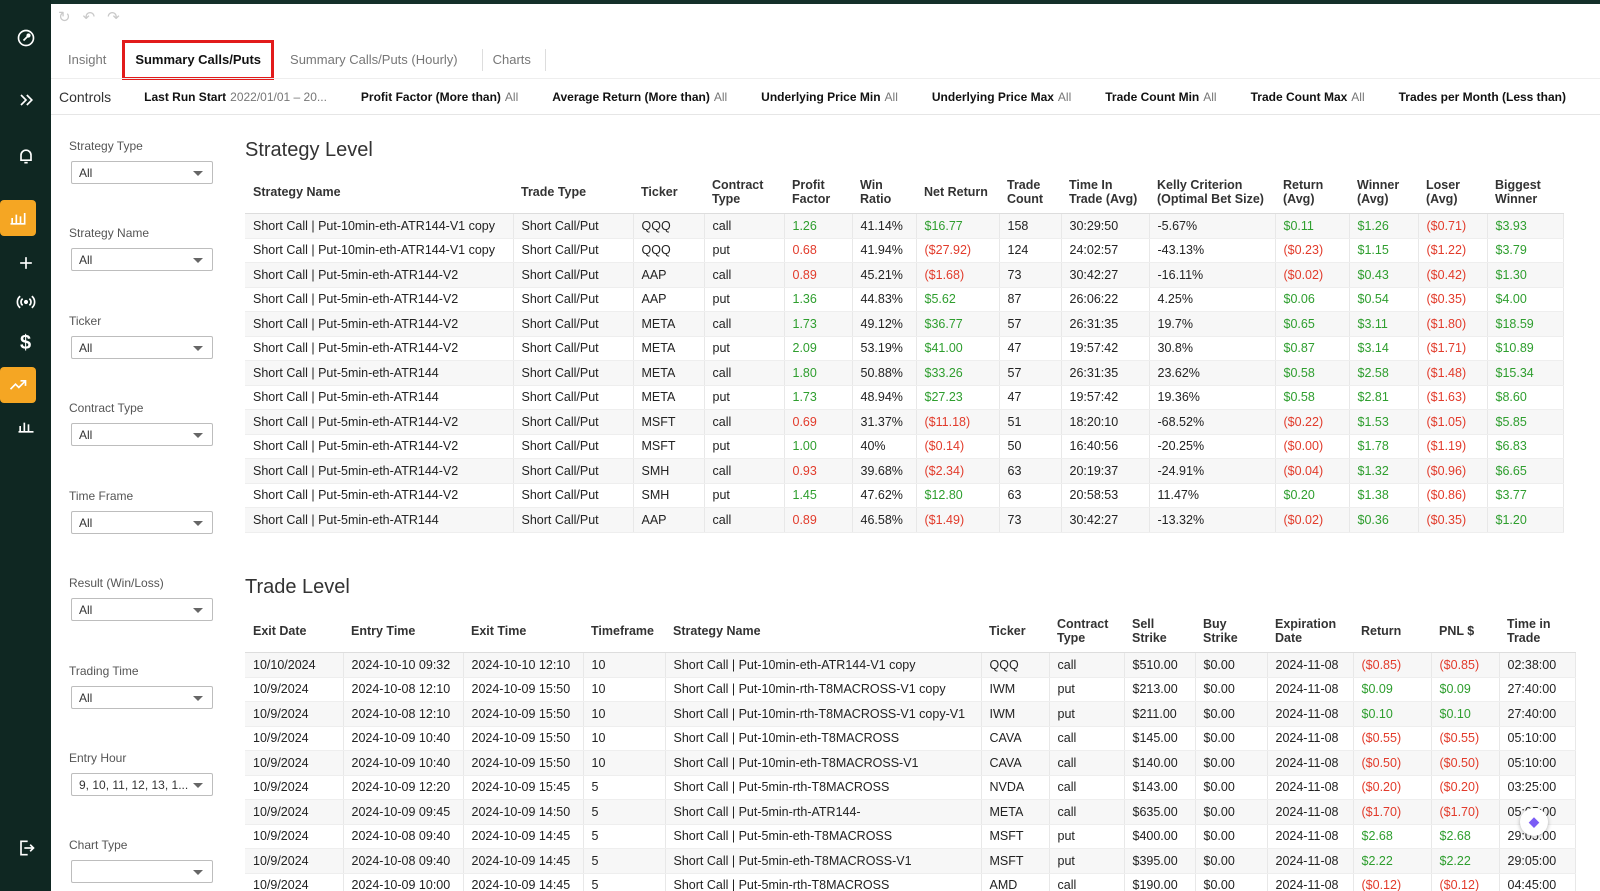 The width and height of the screenshot is (1600, 891). Describe the element at coordinates (142, 609) in the screenshot. I see `result-select: All` at that location.